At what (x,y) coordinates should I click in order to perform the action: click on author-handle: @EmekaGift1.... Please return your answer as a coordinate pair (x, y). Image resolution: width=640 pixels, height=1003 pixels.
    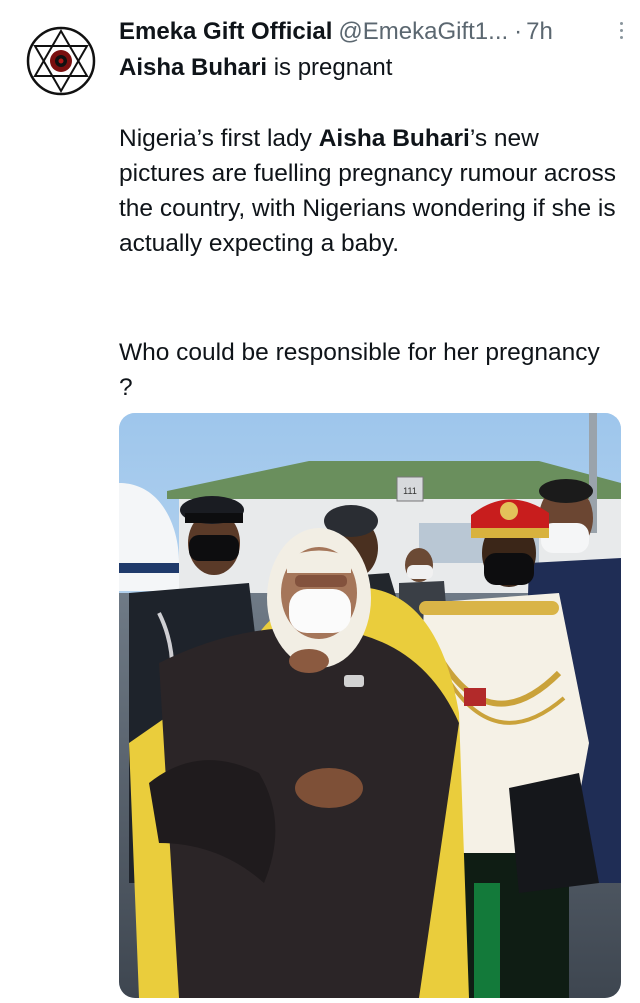
    Looking at the image, I should click on (423, 32).